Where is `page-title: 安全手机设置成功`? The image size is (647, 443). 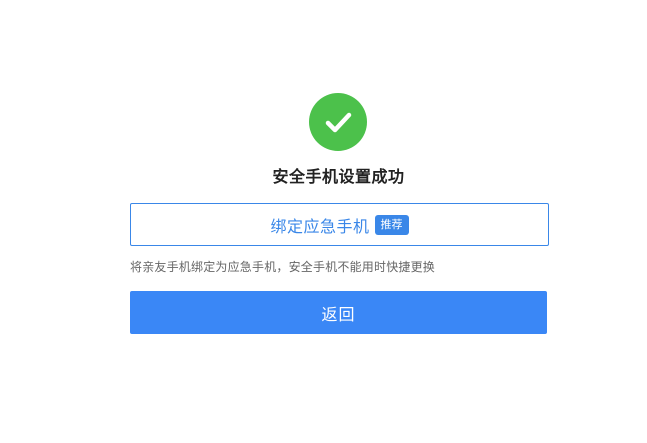 page-title: 安全手机设置成功 is located at coordinates (338, 176).